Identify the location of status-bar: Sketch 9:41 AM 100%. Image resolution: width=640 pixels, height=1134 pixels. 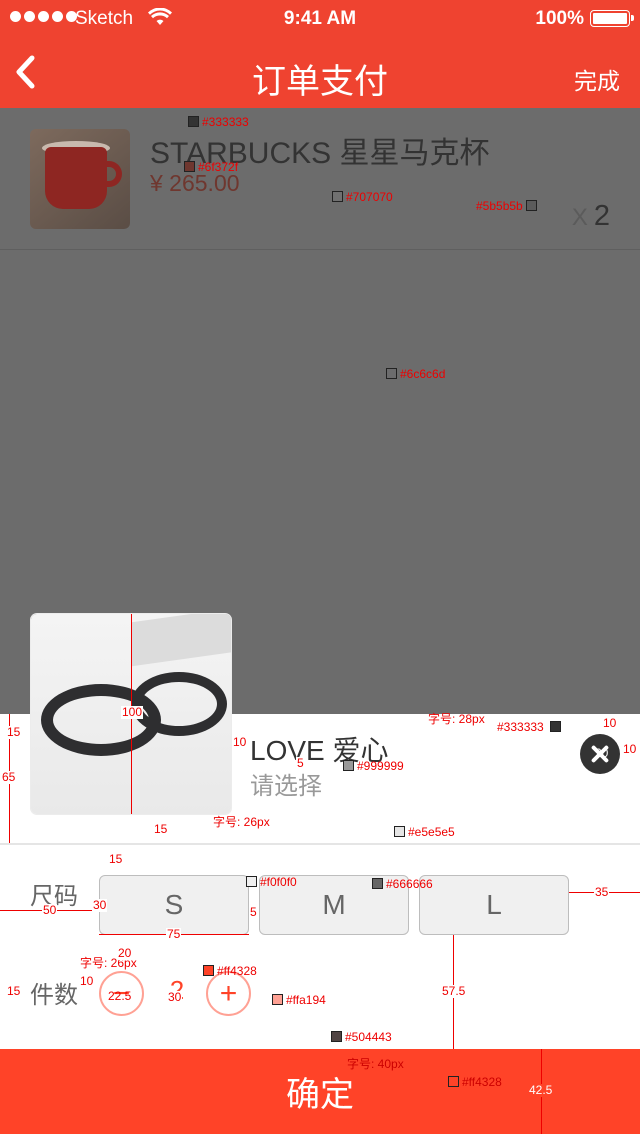
(320, 19).